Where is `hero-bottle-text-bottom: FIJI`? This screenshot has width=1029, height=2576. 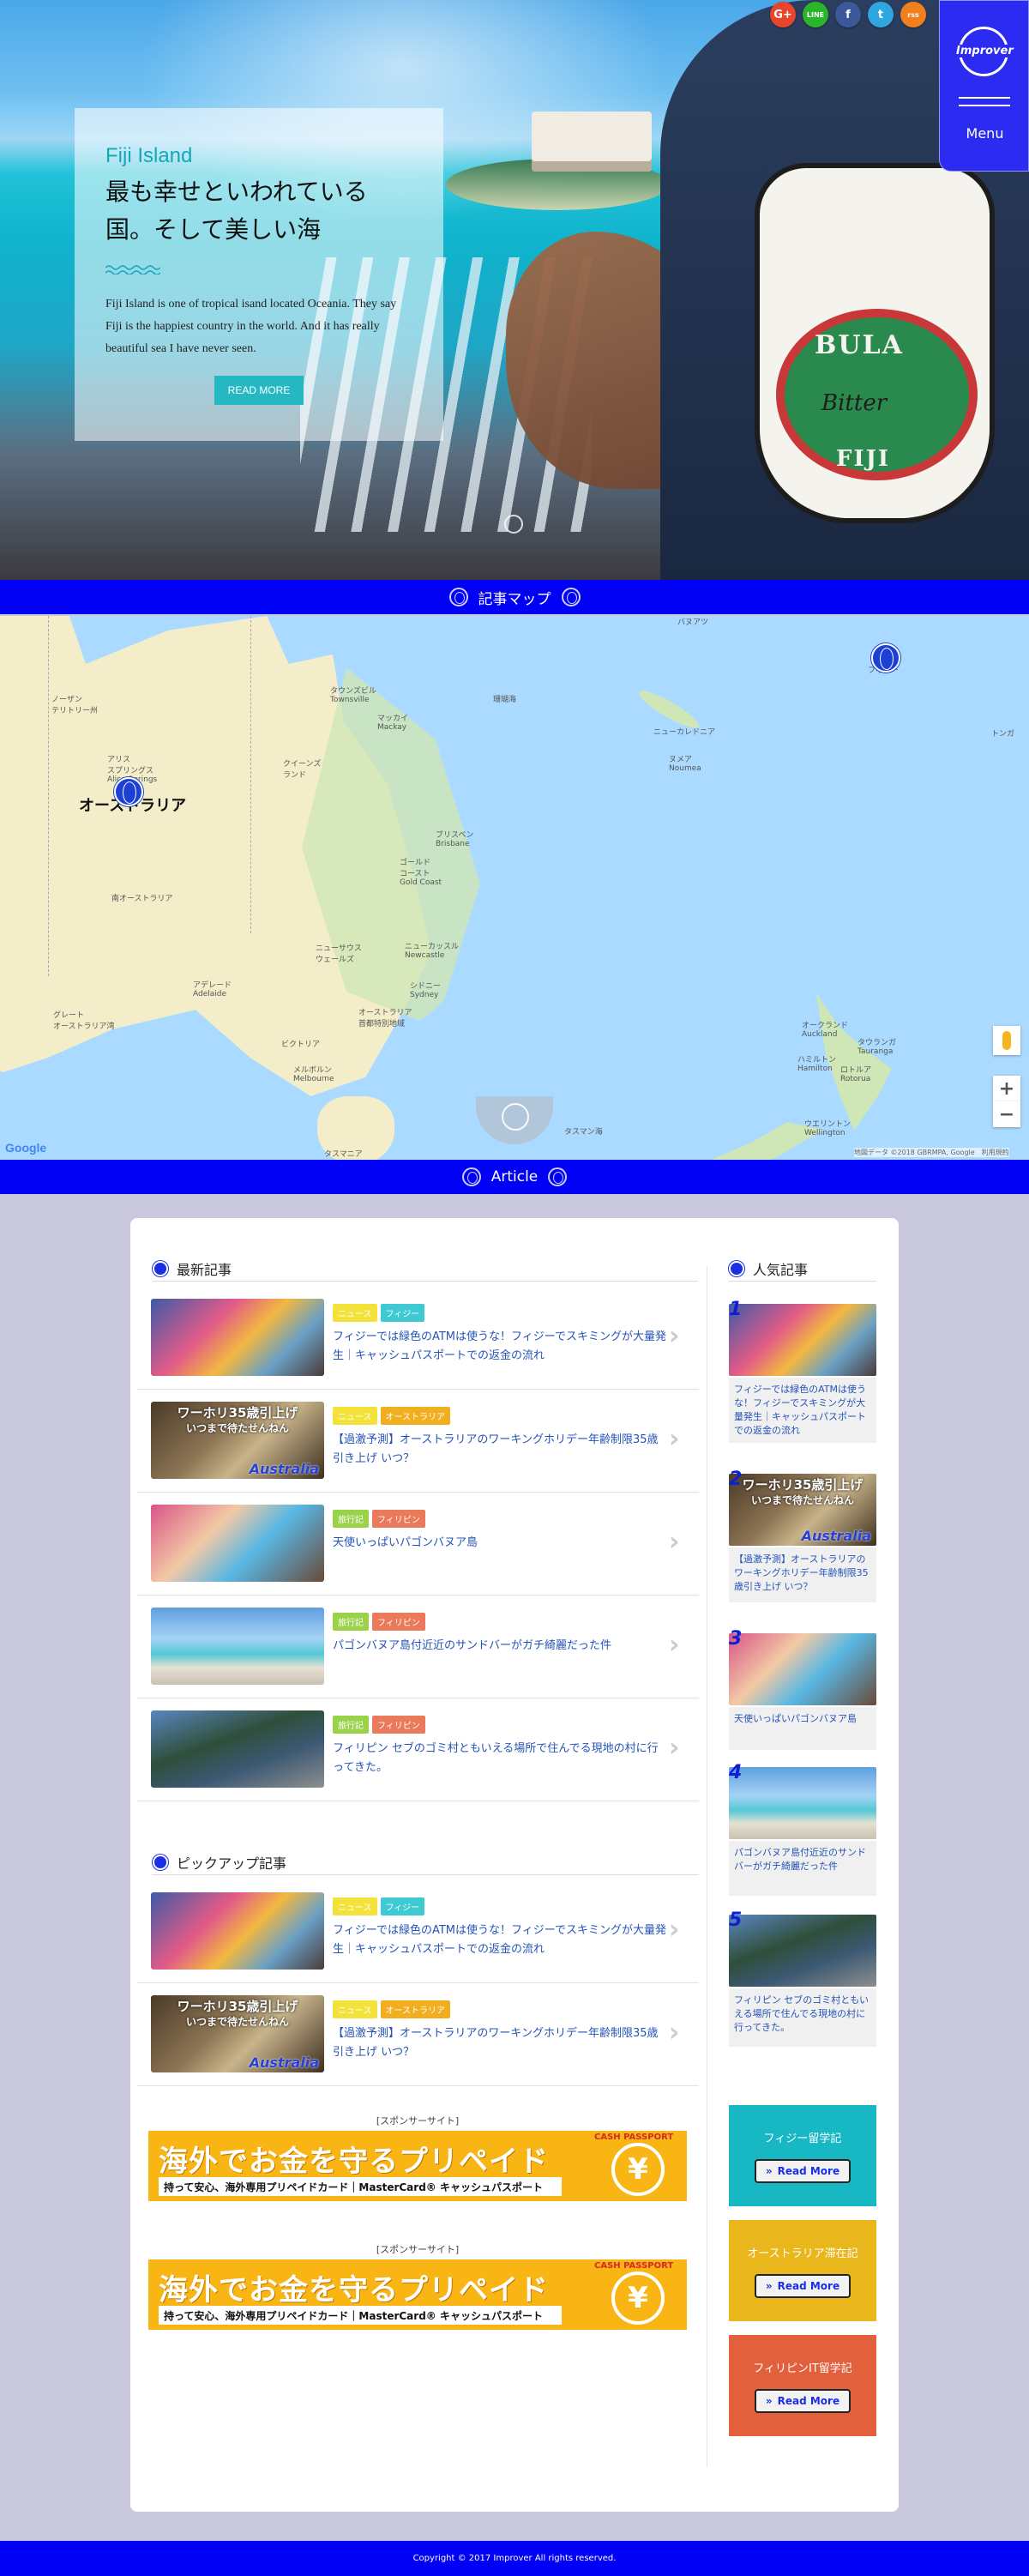
hero-bottle-text-bottom: FIJI is located at coordinates (864, 459).